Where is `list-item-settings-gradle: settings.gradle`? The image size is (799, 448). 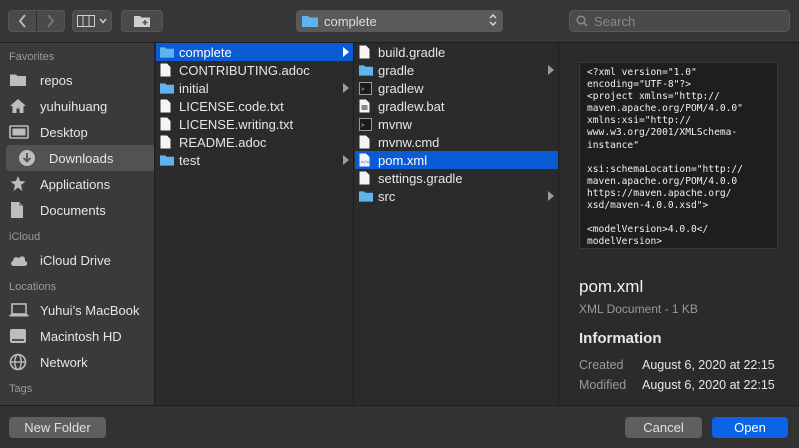
list-item-settings-gradle: settings.gradle is located at coordinates (456, 178).